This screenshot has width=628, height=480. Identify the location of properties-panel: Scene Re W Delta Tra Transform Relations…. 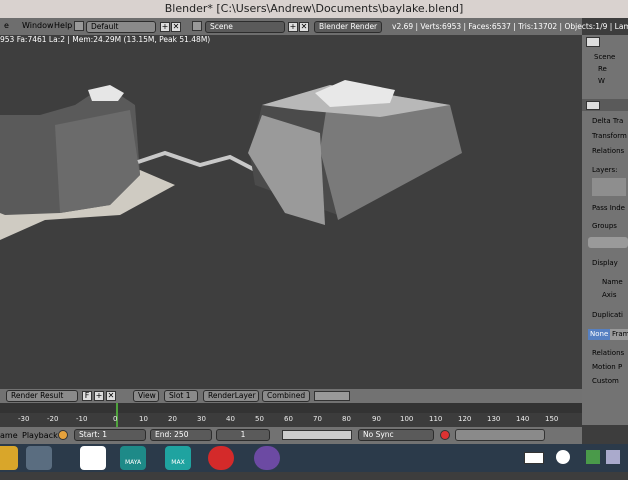
(605, 230).